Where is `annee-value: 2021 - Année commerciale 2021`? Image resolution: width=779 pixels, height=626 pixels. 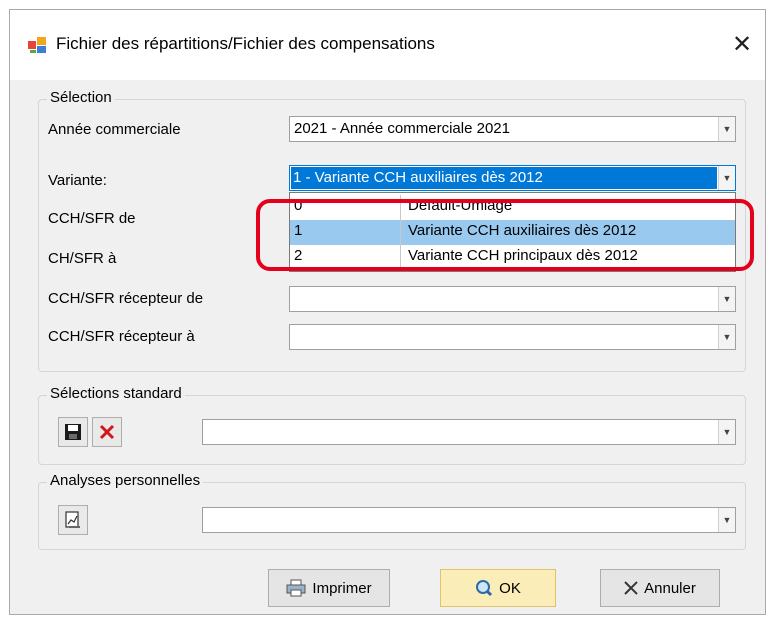 annee-value: 2021 - Année commerciale 2021 is located at coordinates (402, 128).